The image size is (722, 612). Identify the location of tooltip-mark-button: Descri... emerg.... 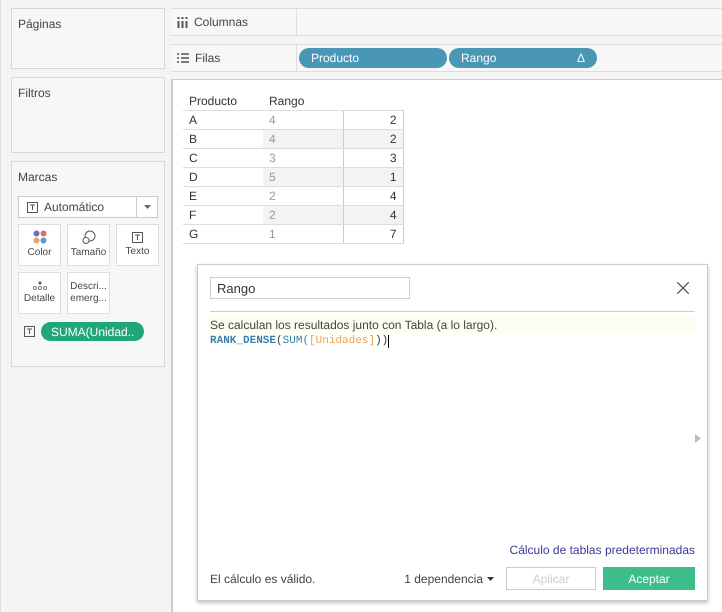
(88, 293).